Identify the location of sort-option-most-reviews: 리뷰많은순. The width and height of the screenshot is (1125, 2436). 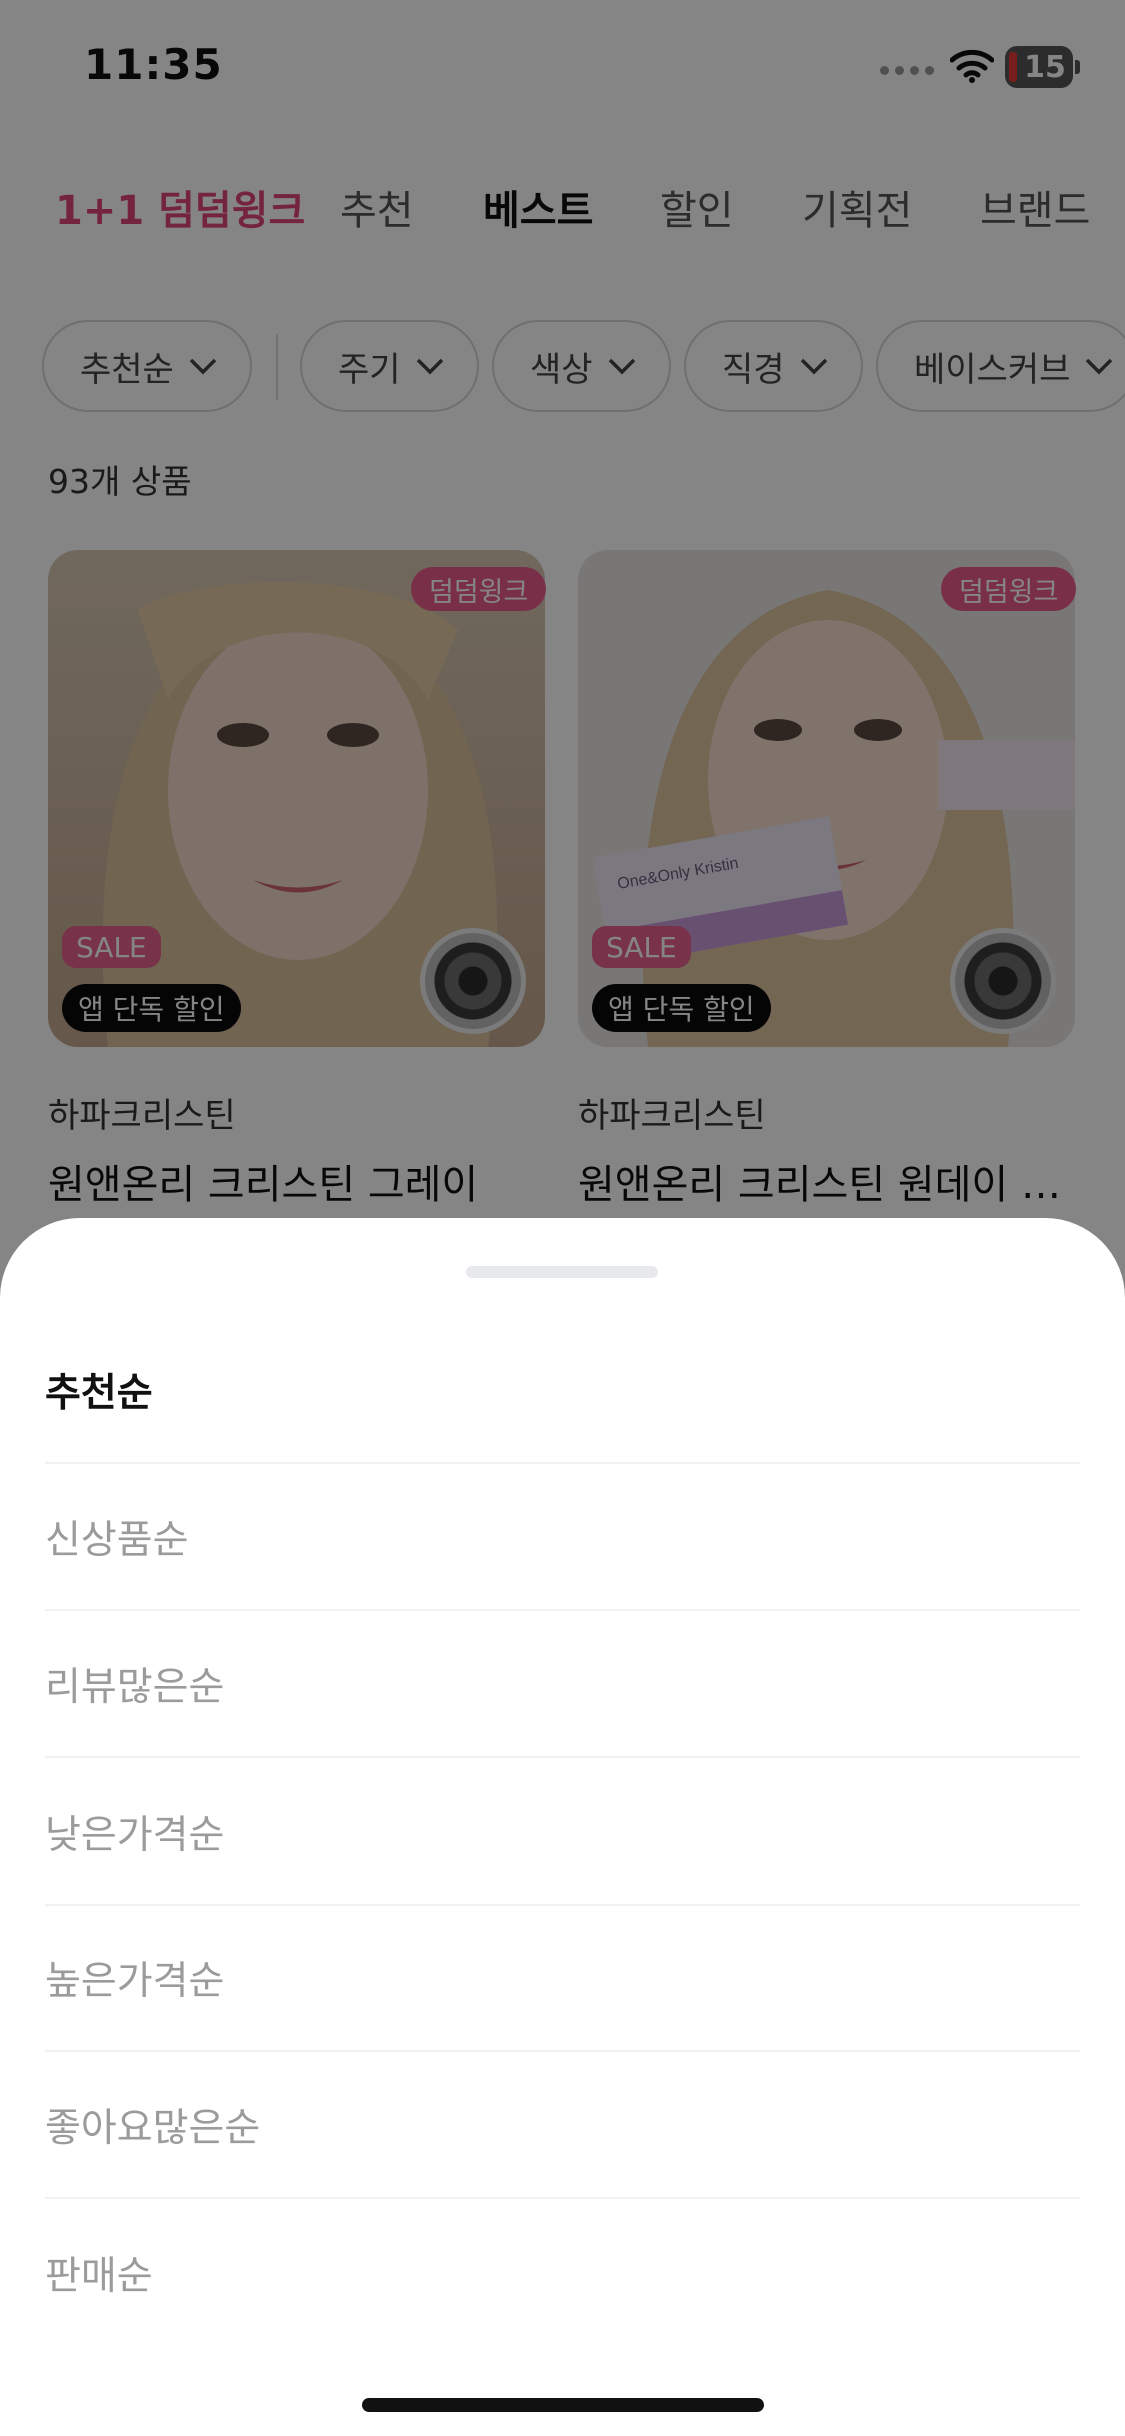
(562, 1685).